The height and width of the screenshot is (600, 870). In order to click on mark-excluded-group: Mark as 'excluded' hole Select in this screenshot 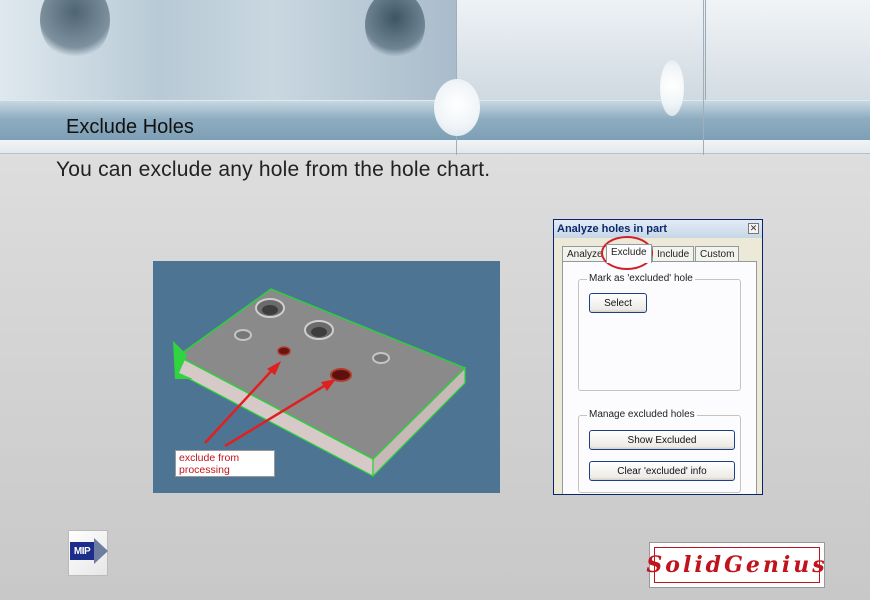, I will do `click(659, 332)`.